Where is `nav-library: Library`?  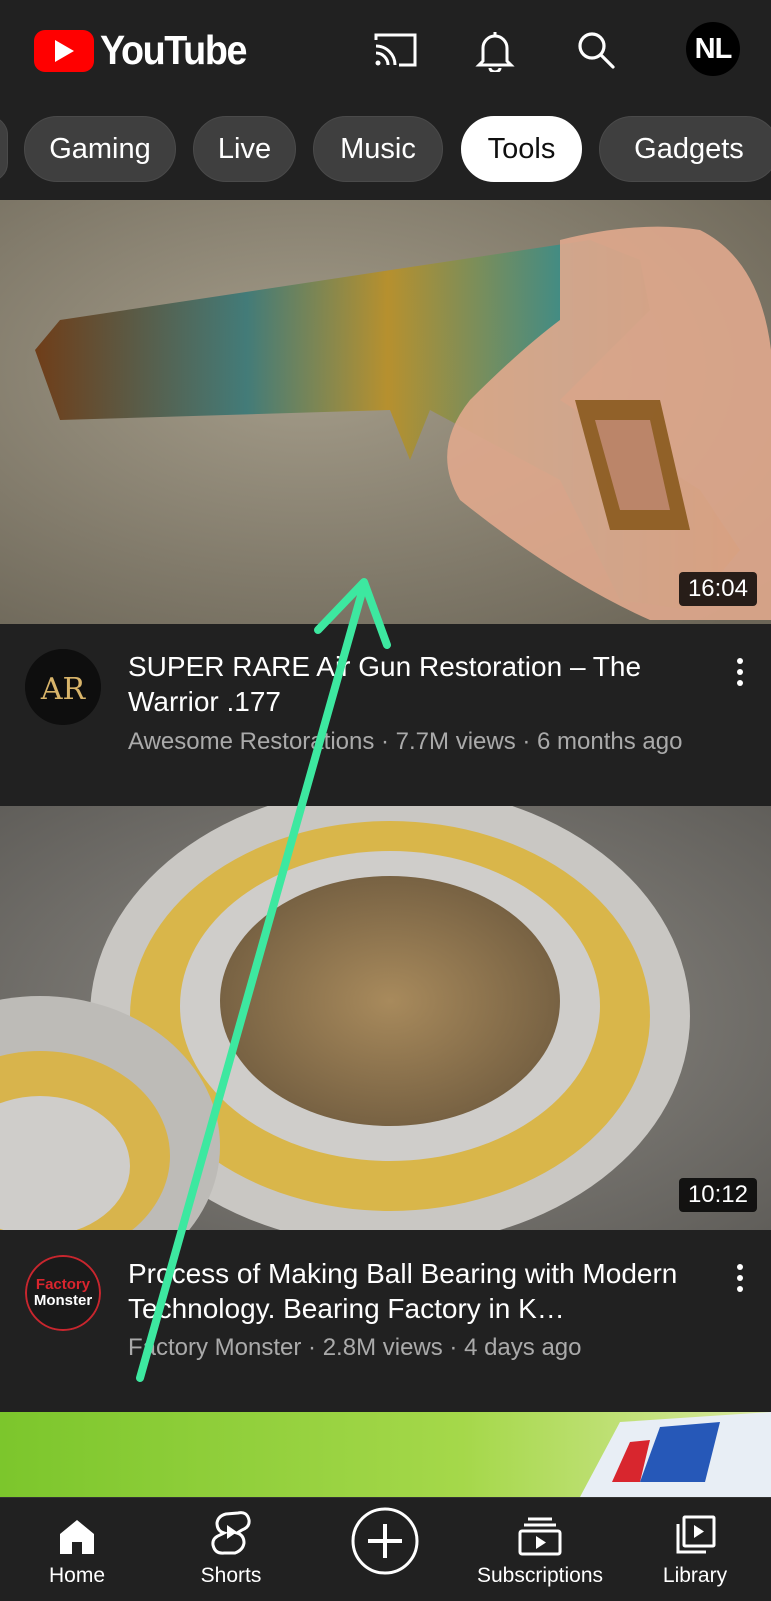 nav-library: Library is located at coordinates (695, 1549).